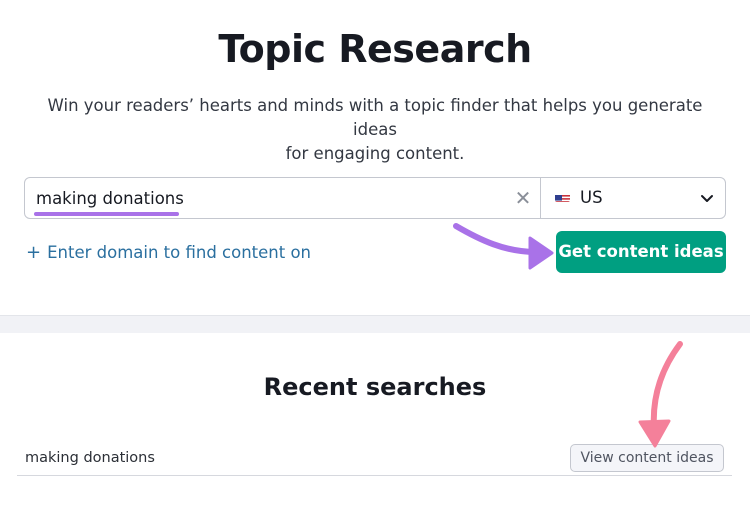 The image size is (750, 516). What do you see at coordinates (34, 252) in the screenshot?
I see `plus-icon: +` at bounding box center [34, 252].